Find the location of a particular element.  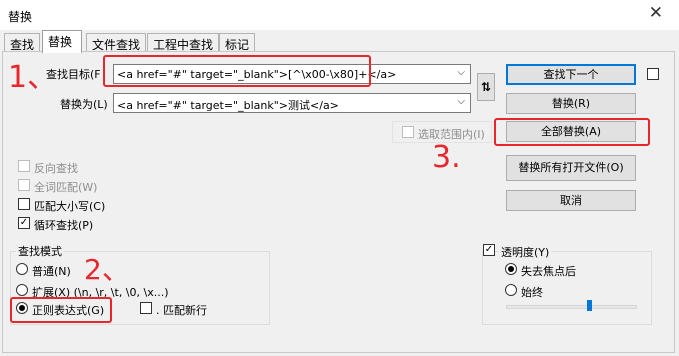

match-case-label: 匹配大小写(C) is located at coordinates (70, 206).